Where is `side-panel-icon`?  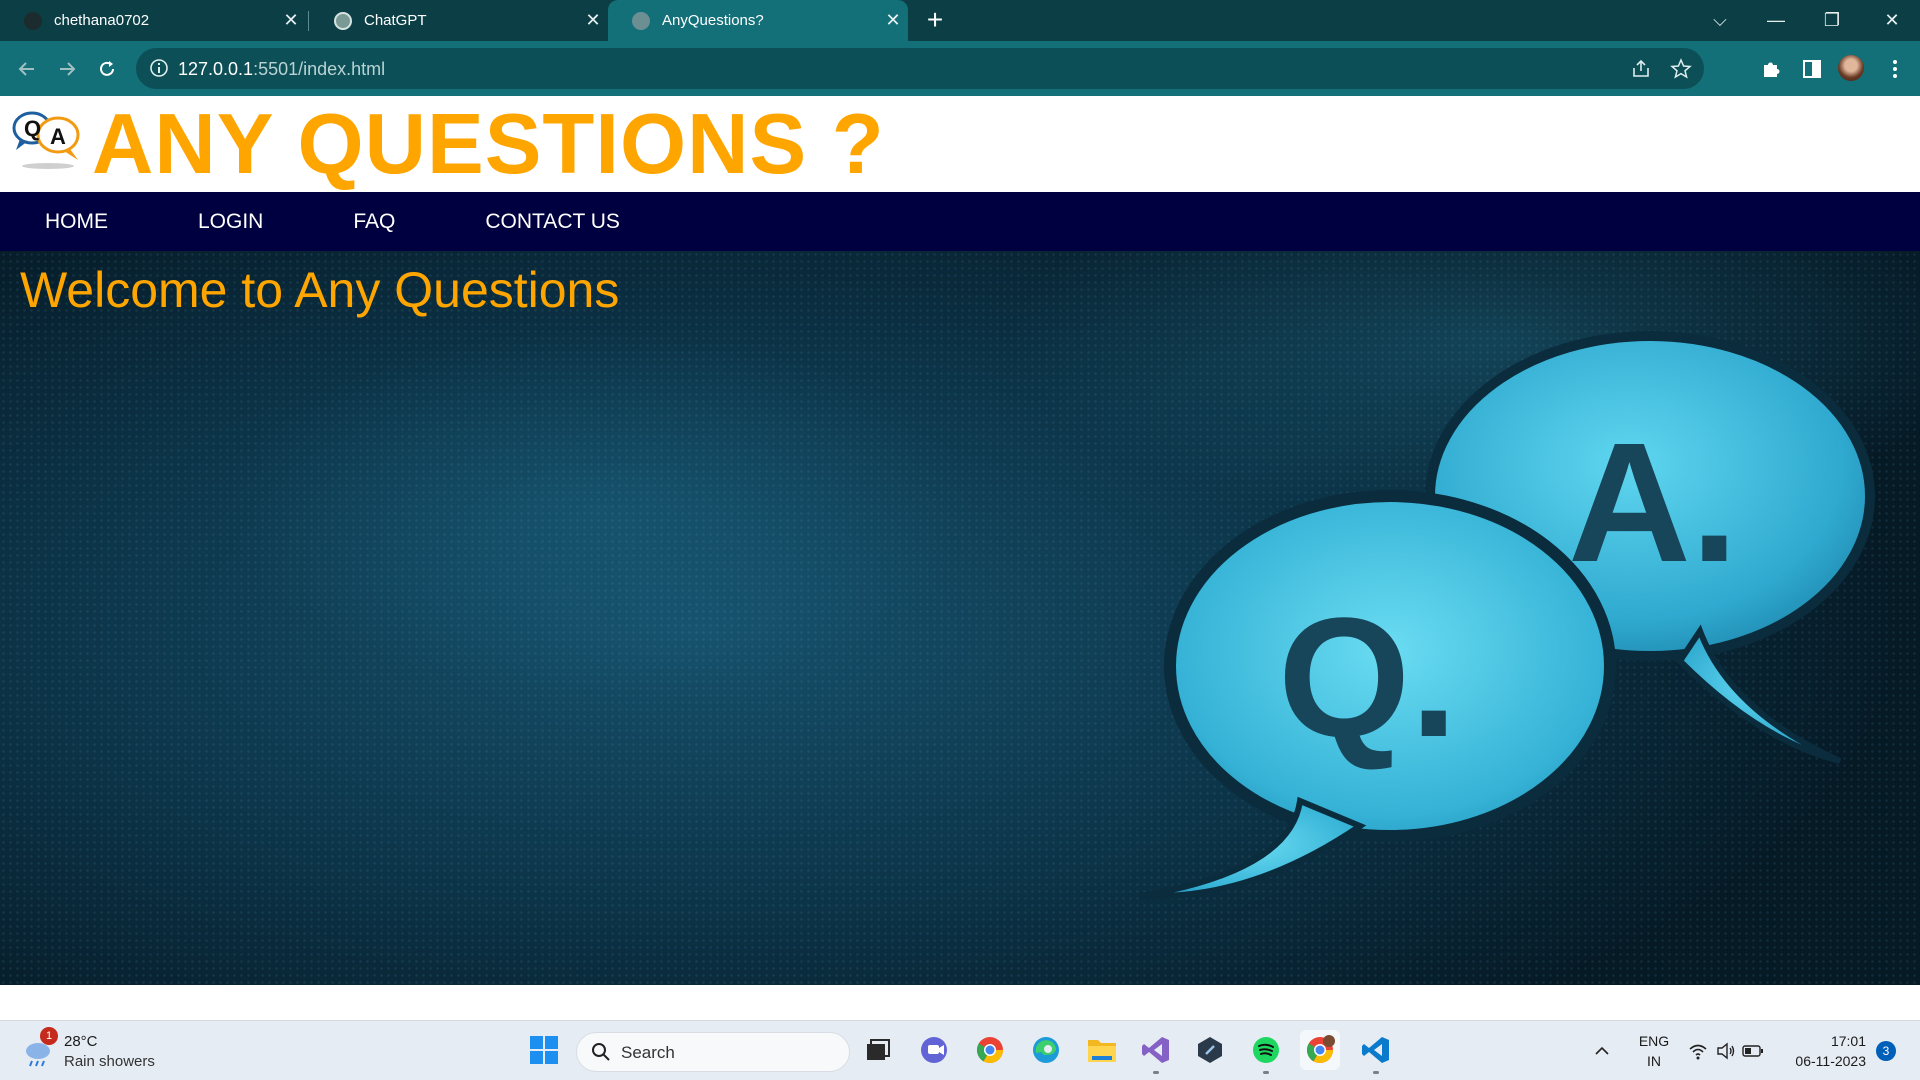 side-panel-icon is located at coordinates (1812, 69).